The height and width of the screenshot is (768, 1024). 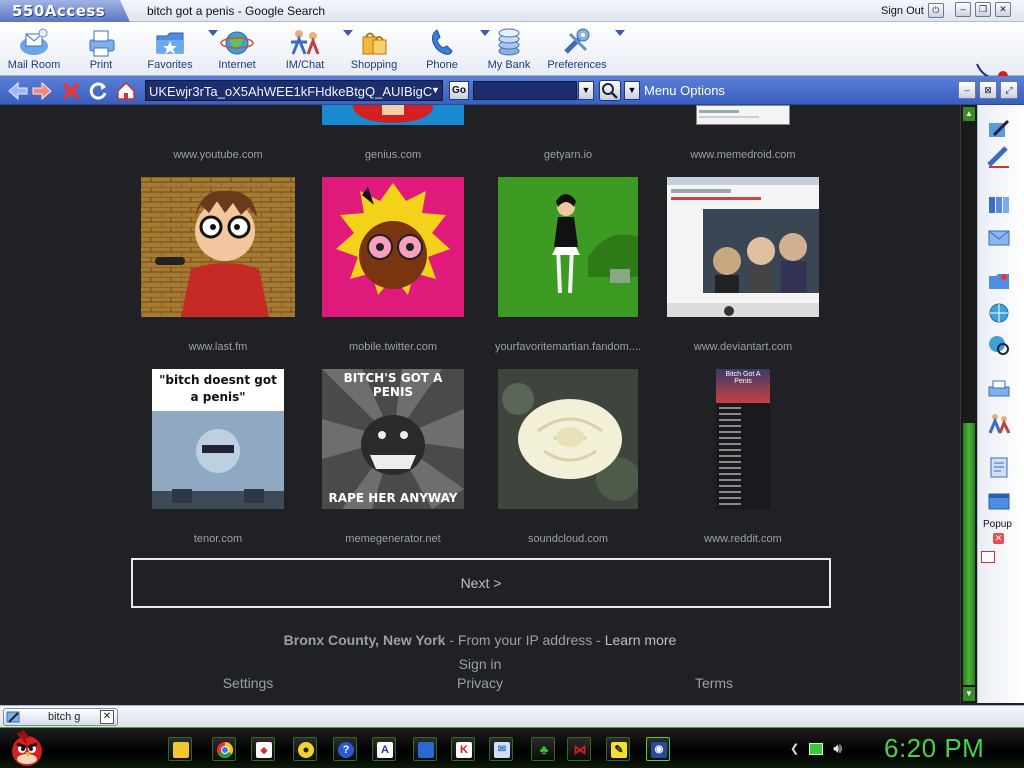 I want to click on scroll-down-button: ▼, so click(x=969, y=694).